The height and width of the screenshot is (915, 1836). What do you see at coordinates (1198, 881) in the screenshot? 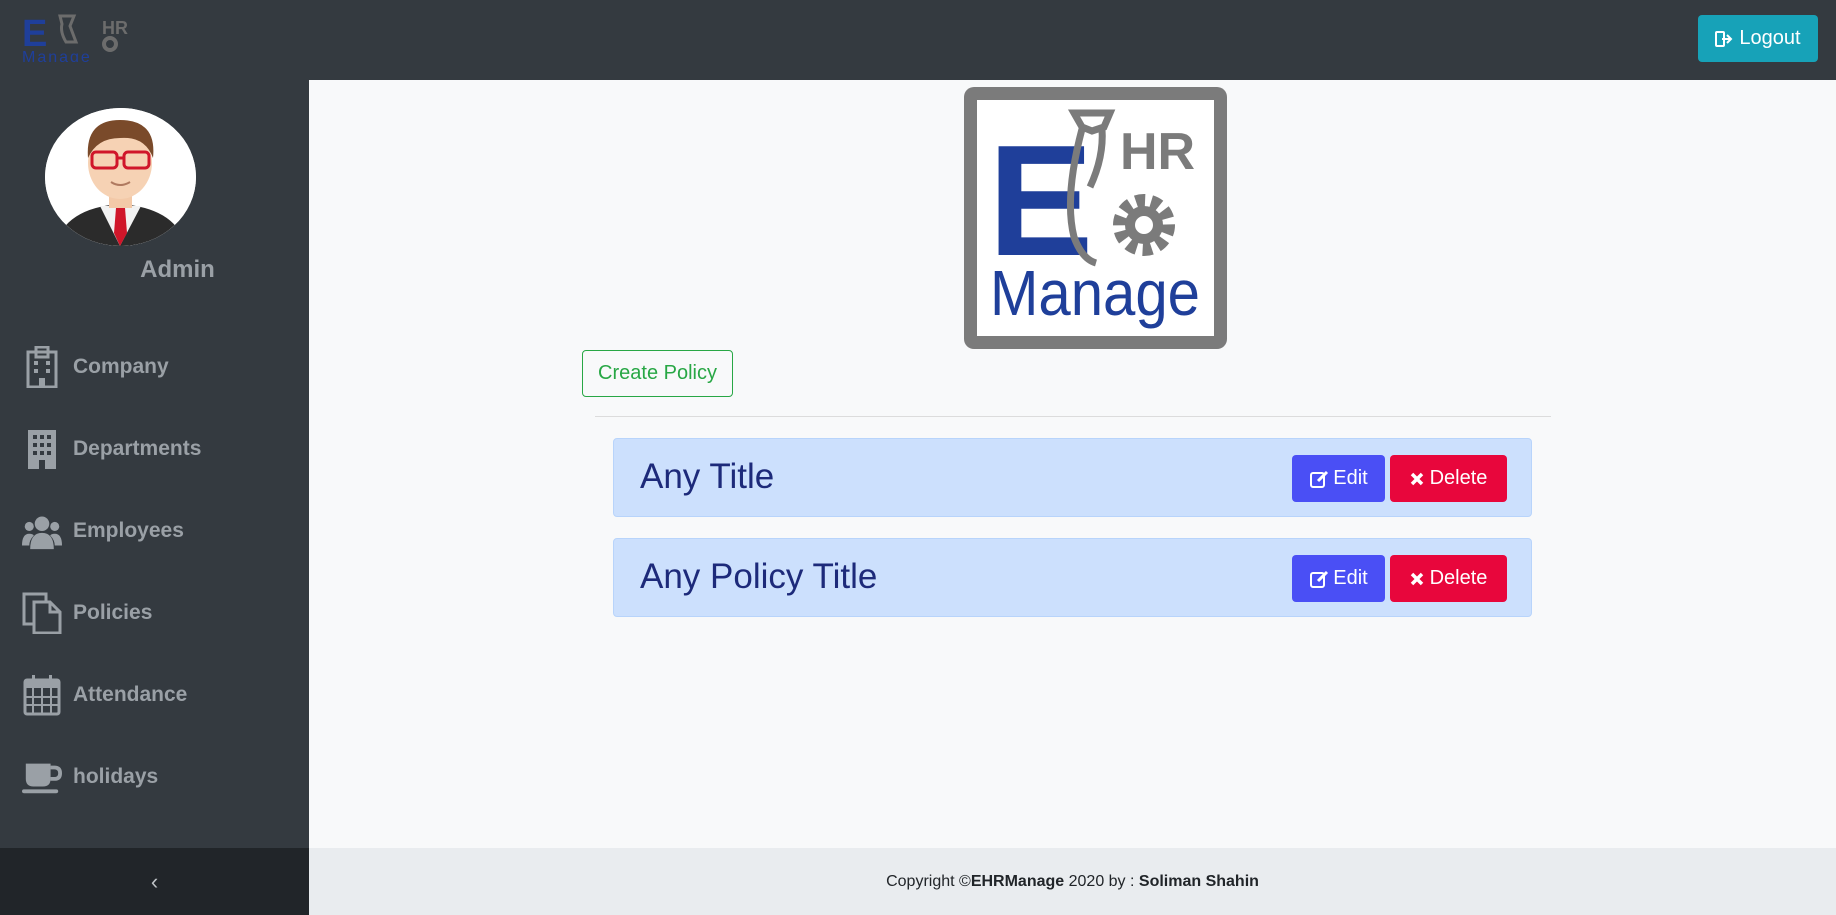
I see `footer-author: Soliman Shahin` at bounding box center [1198, 881].